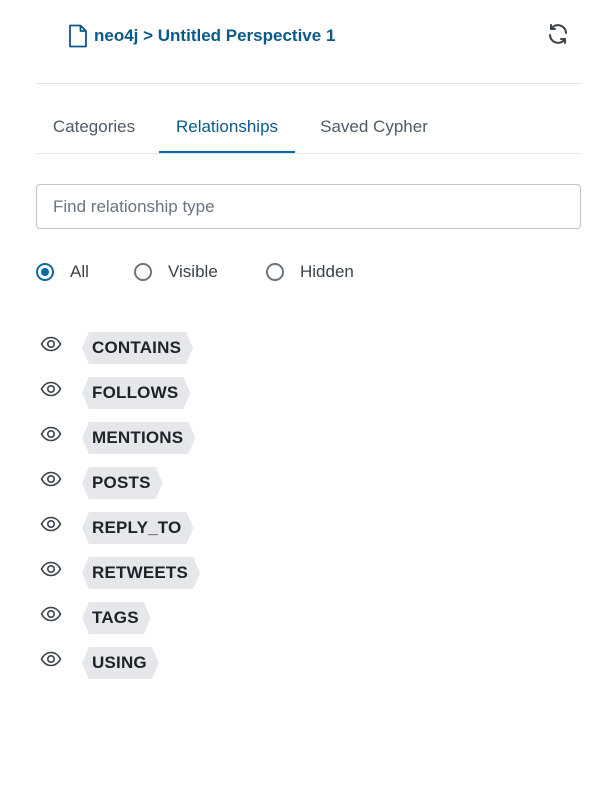 The width and height of the screenshot is (601, 809). What do you see at coordinates (308, 83) in the screenshot?
I see `header-divider` at bounding box center [308, 83].